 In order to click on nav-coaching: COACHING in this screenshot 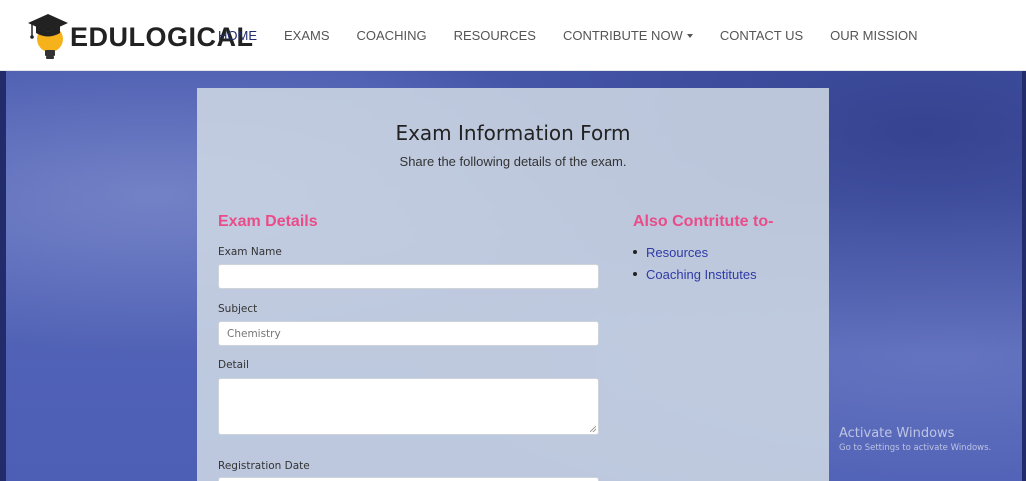, I will do `click(392, 35)`.